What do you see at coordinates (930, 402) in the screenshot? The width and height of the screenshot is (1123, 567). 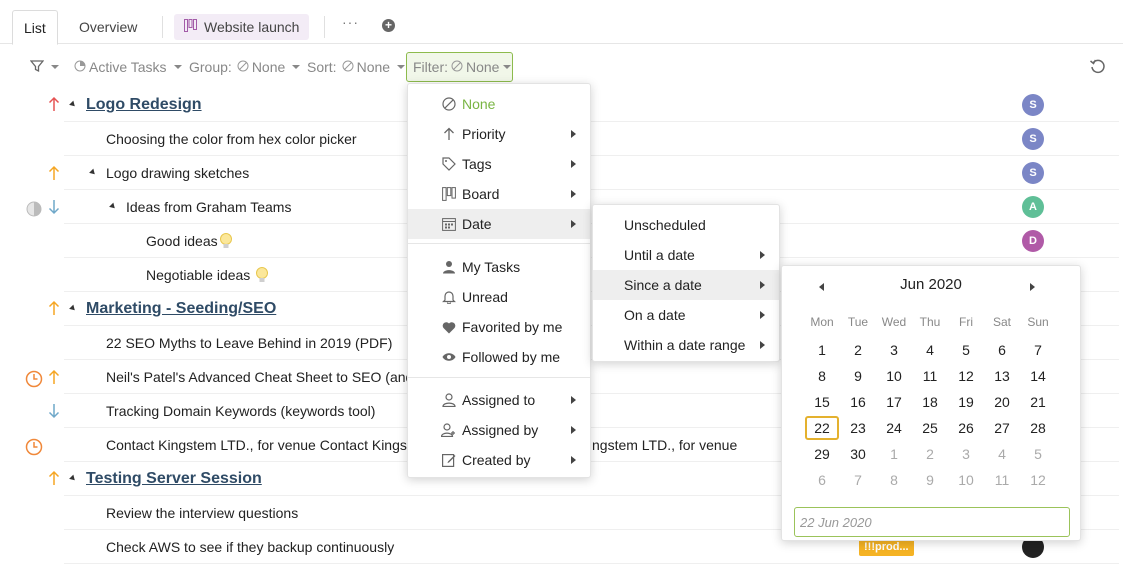 I see `calendar-day: 18` at bounding box center [930, 402].